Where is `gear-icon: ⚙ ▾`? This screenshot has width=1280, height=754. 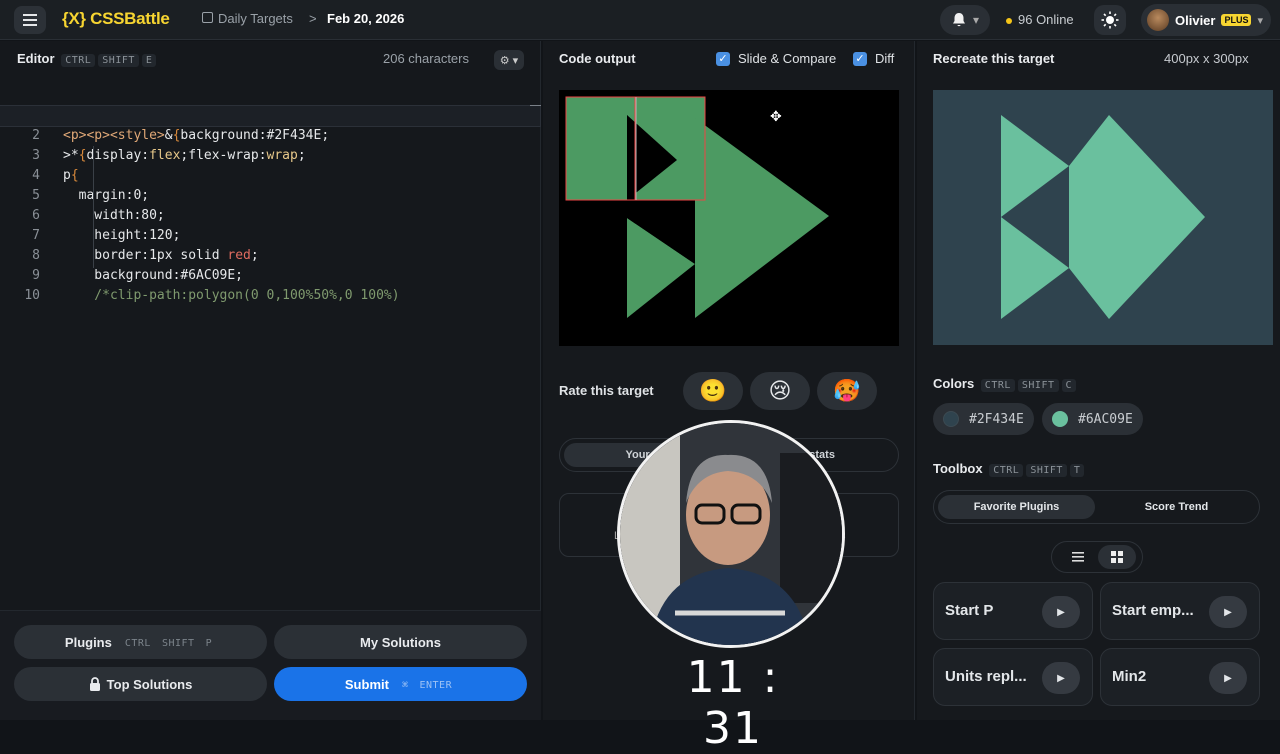 gear-icon: ⚙ ▾ is located at coordinates (509, 60).